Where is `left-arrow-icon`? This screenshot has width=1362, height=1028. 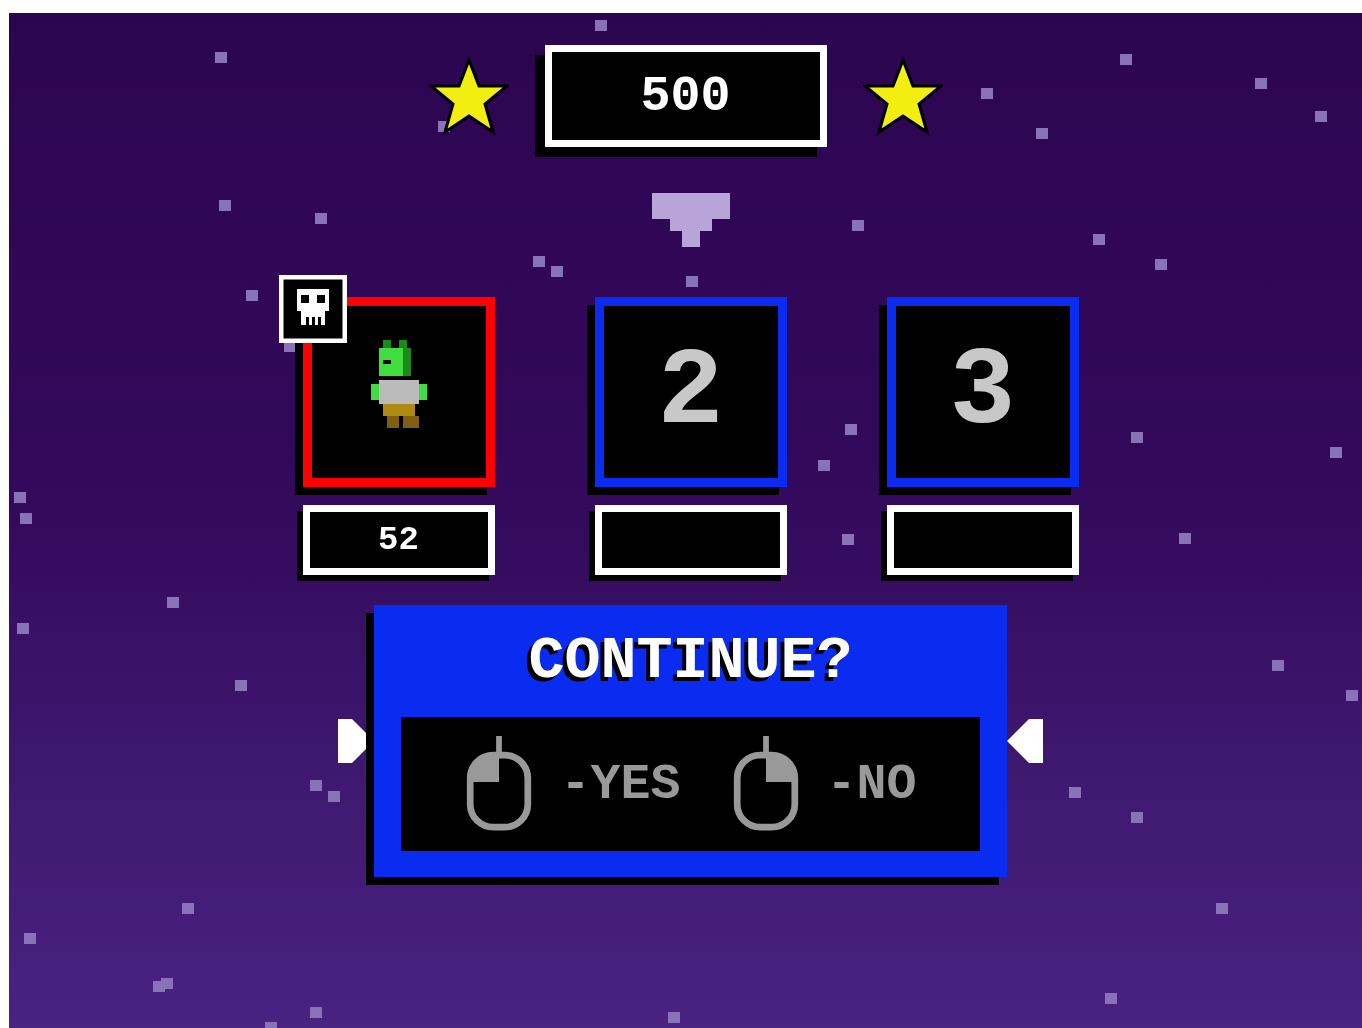
left-arrow-icon is located at coordinates (1025, 741).